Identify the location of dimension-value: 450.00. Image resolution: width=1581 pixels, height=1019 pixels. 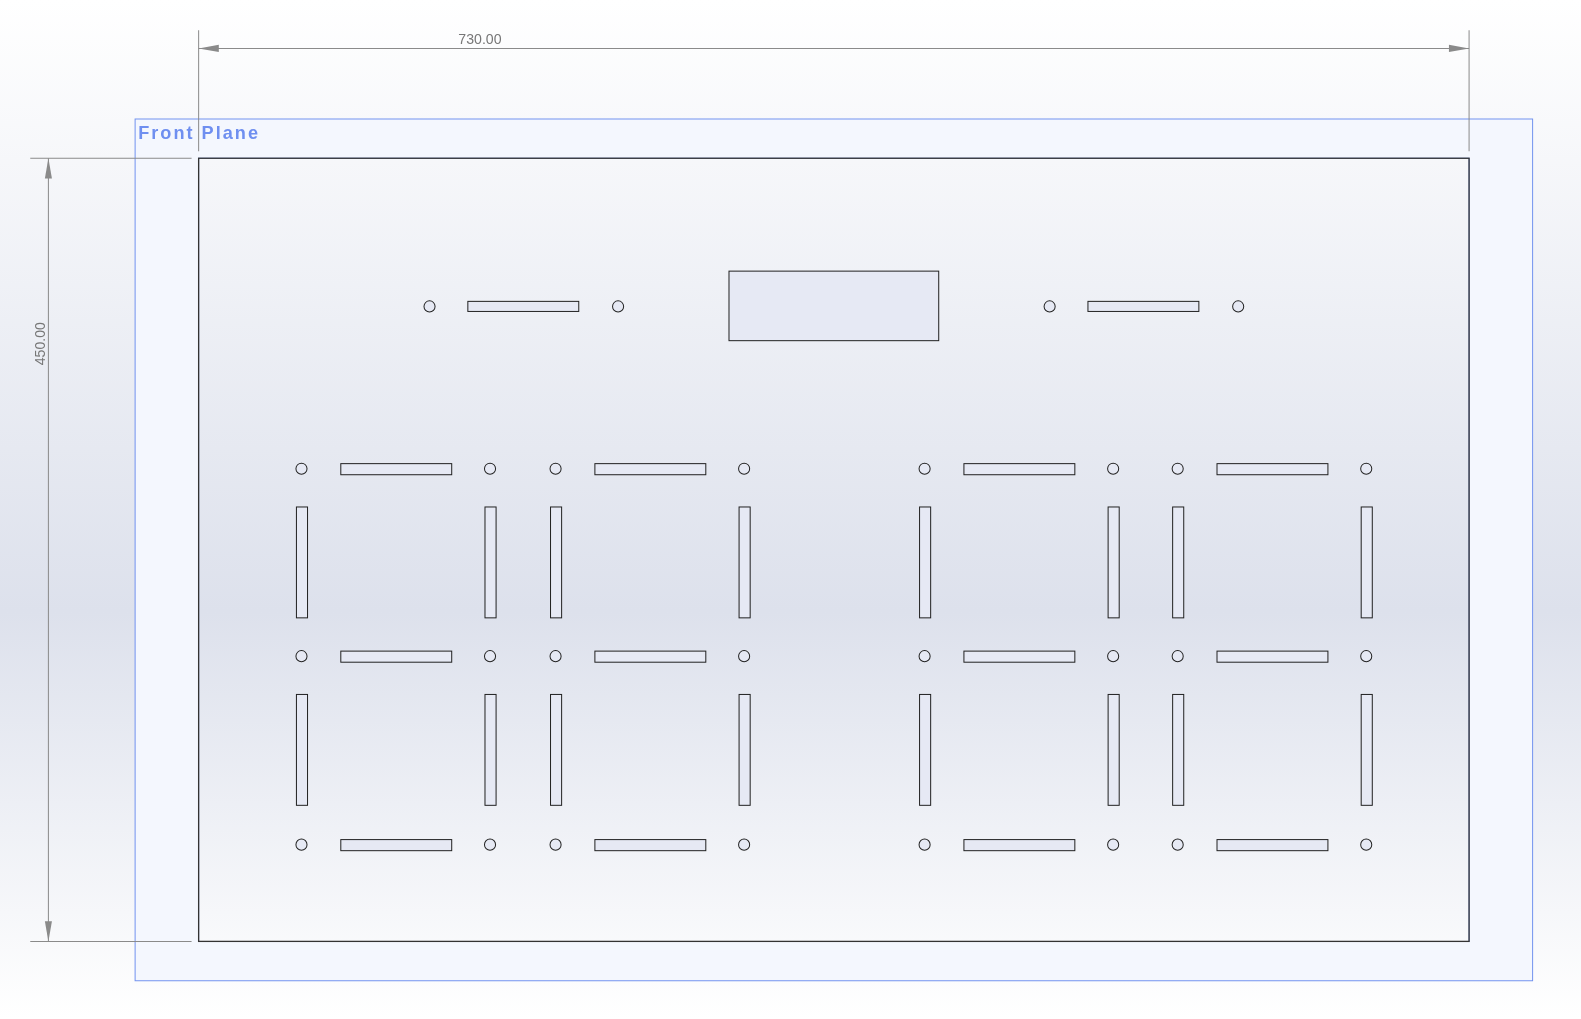
(40, 344).